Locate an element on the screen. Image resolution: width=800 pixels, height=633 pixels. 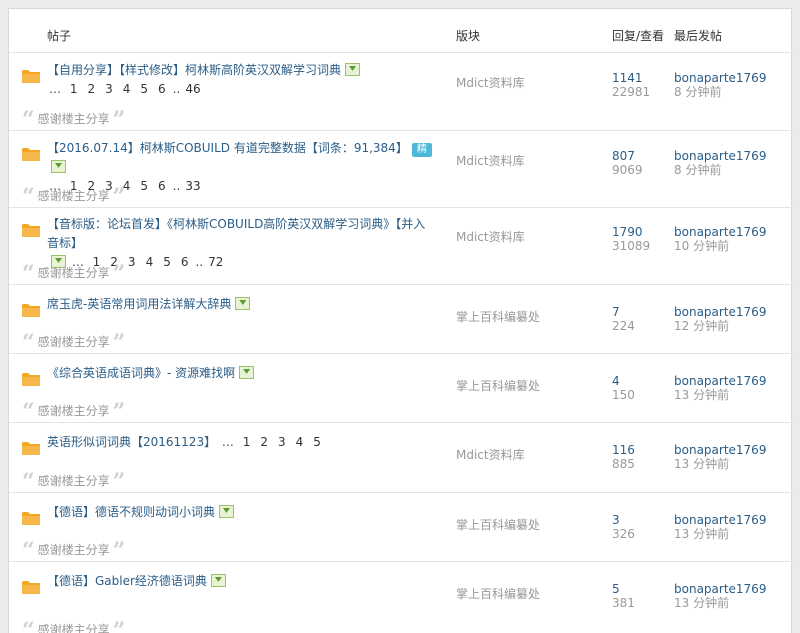
header-thread: 帖子 is located at coordinates (59, 36).